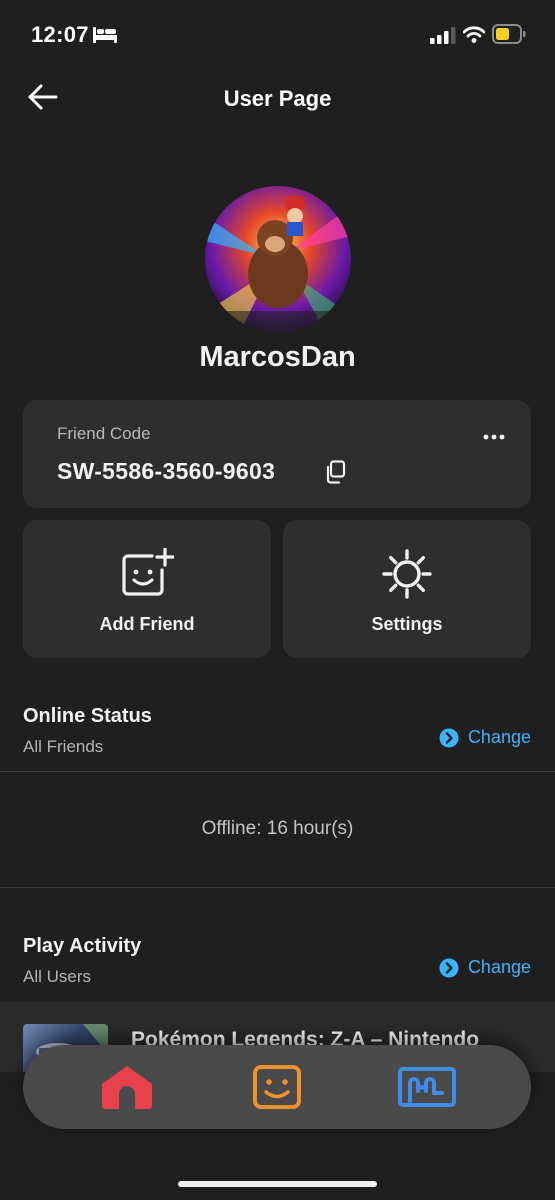 This screenshot has width=555, height=1200. Describe the element at coordinates (147, 624) in the screenshot. I see `add-friend-label: Add Friend` at that location.